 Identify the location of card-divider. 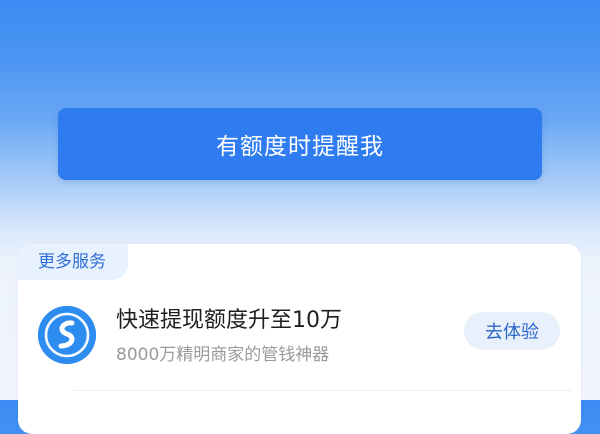
(323, 390).